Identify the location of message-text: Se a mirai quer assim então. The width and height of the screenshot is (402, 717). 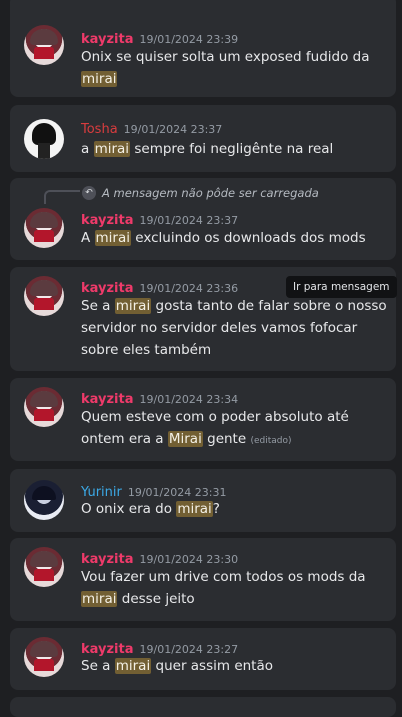
(177, 666).